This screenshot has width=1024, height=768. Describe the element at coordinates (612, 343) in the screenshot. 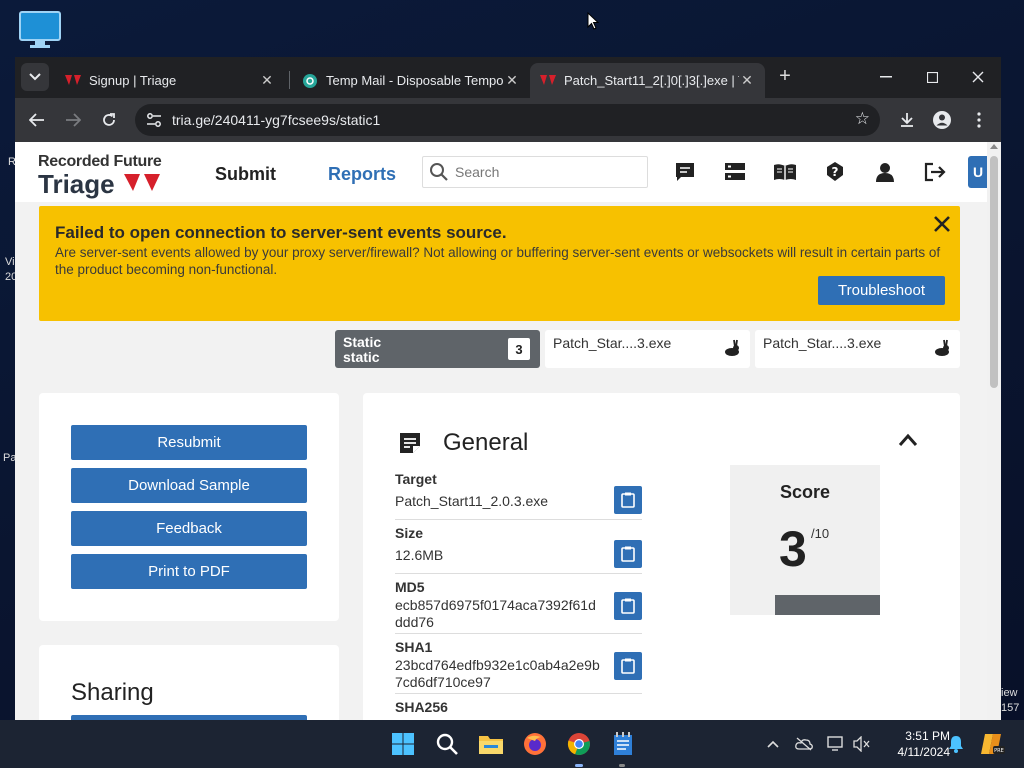

I see `sample-tab-label: Patch_Star....3.exe` at that location.